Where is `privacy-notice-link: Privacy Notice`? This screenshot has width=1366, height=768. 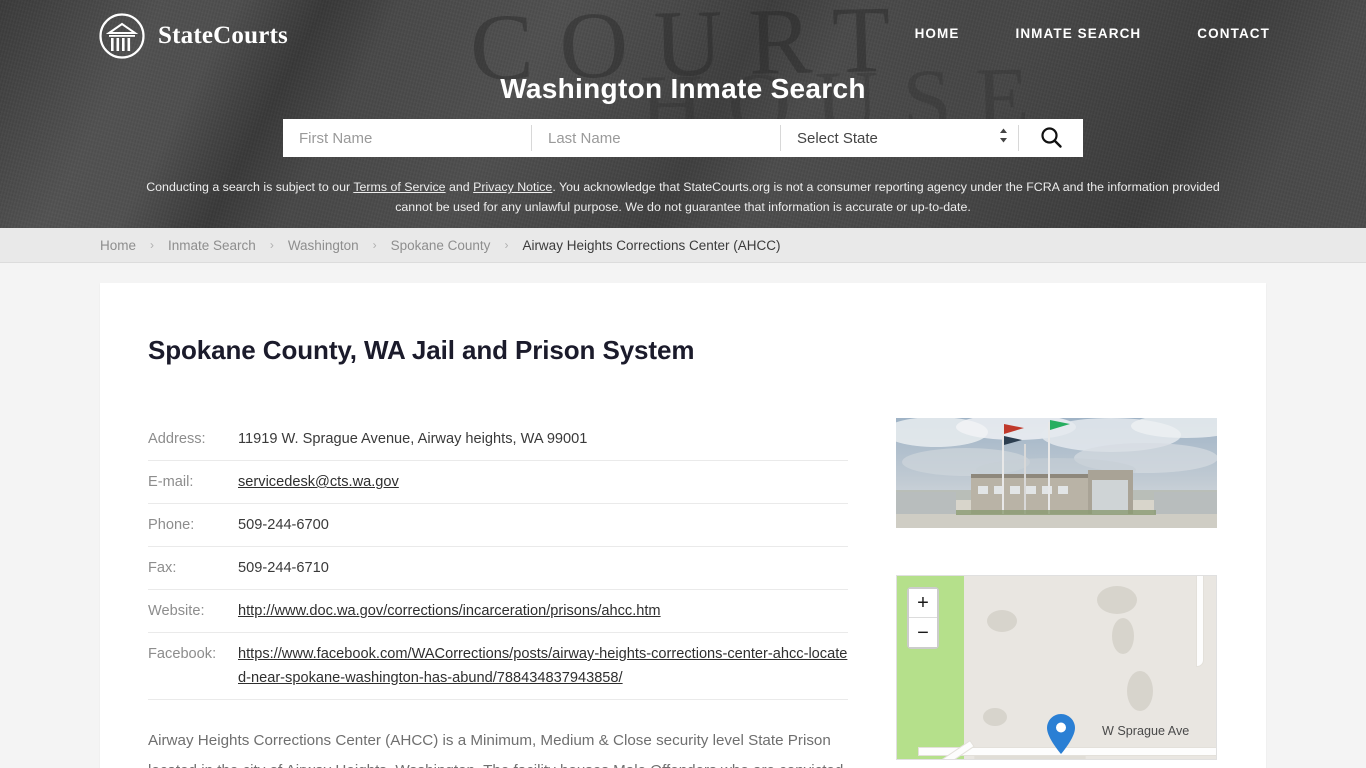 privacy-notice-link: Privacy Notice is located at coordinates (512, 187).